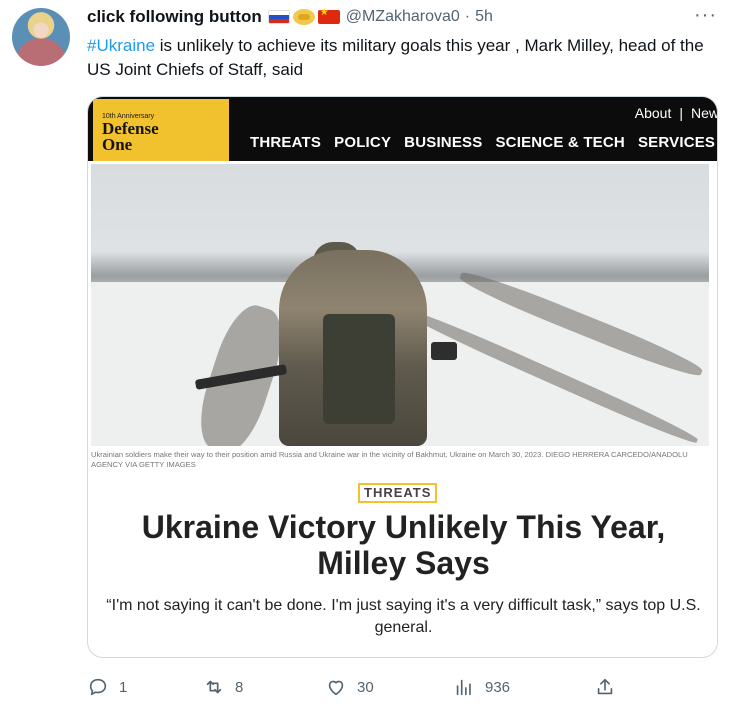 Image resolution: width=739 pixels, height=721 pixels. I want to click on retweet-button: 8, so click(223, 687).